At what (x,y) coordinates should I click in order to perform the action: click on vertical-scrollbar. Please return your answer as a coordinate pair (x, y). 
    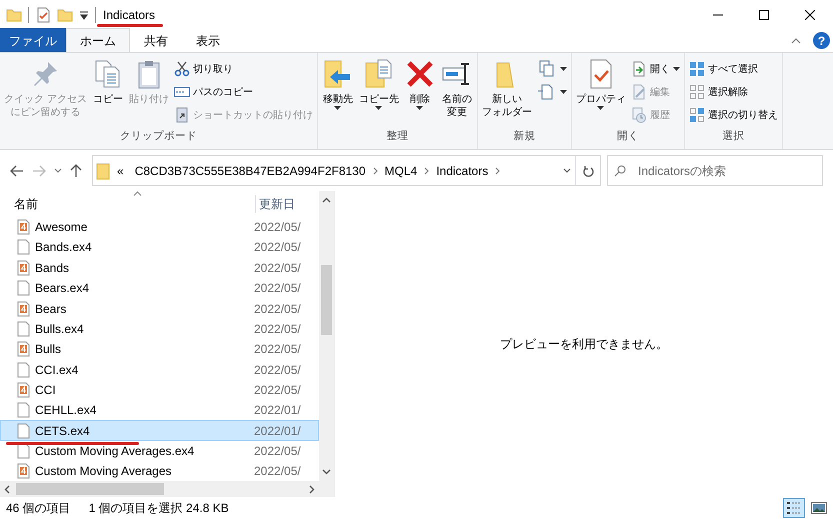
    Looking at the image, I should click on (326, 336).